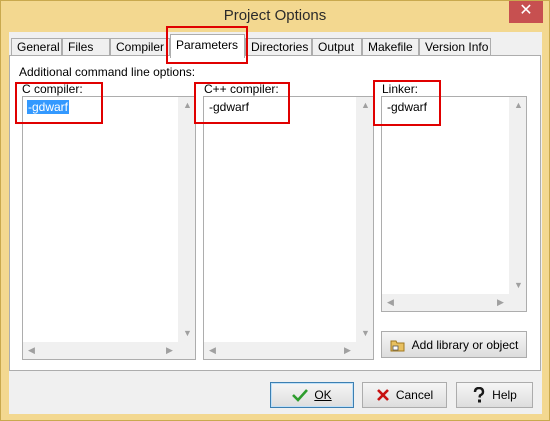  What do you see at coordinates (100, 350) in the screenshot?
I see `c-compiler-horizontal-scrollbar: ◀ ▶` at bounding box center [100, 350].